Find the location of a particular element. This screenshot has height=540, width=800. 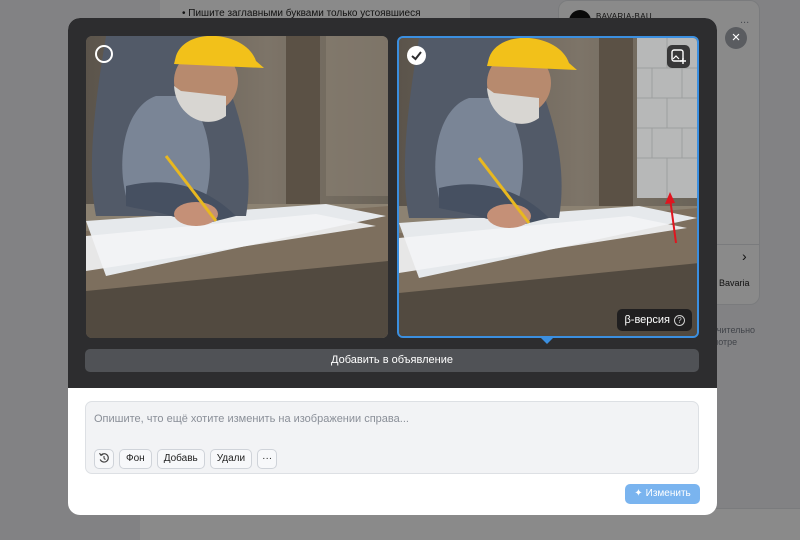

chip-remove: Удали is located at coordinates (231, 459).